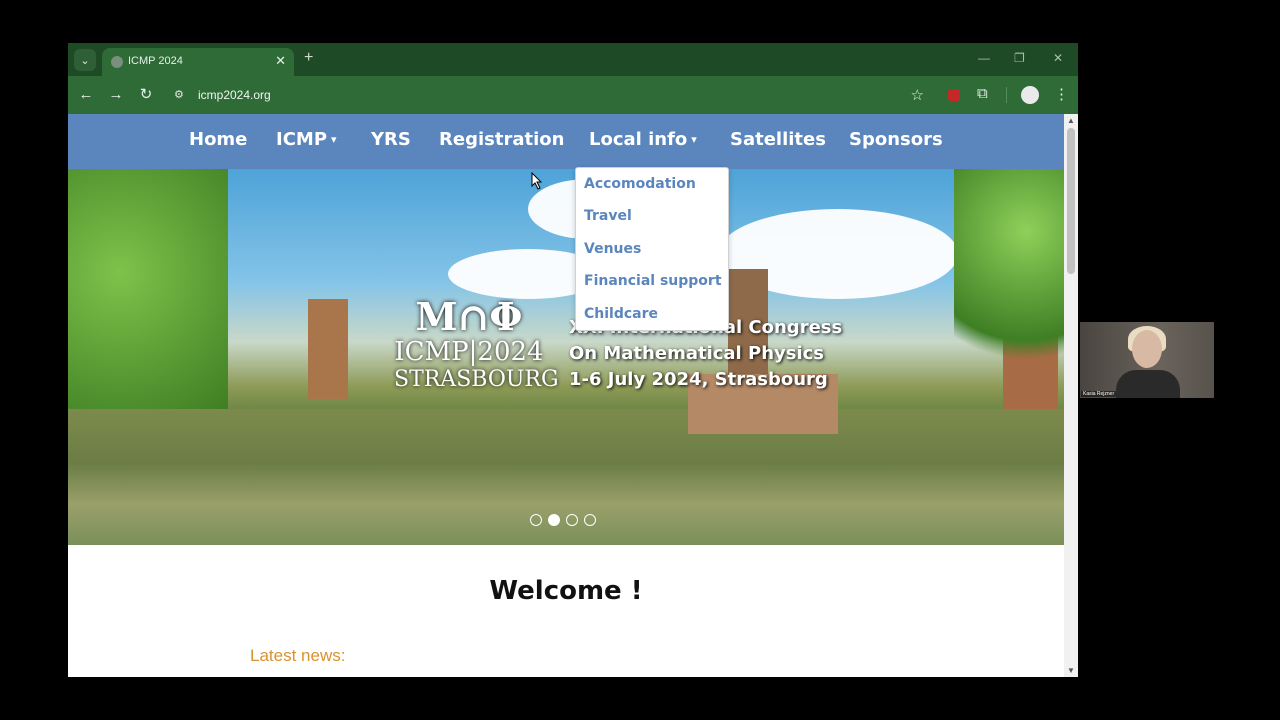 This screenshot has width=1280, height=720. Describe the element at coordinates (1071, 201) in the screenshot. I see `scrollbar-thumb` at that location.